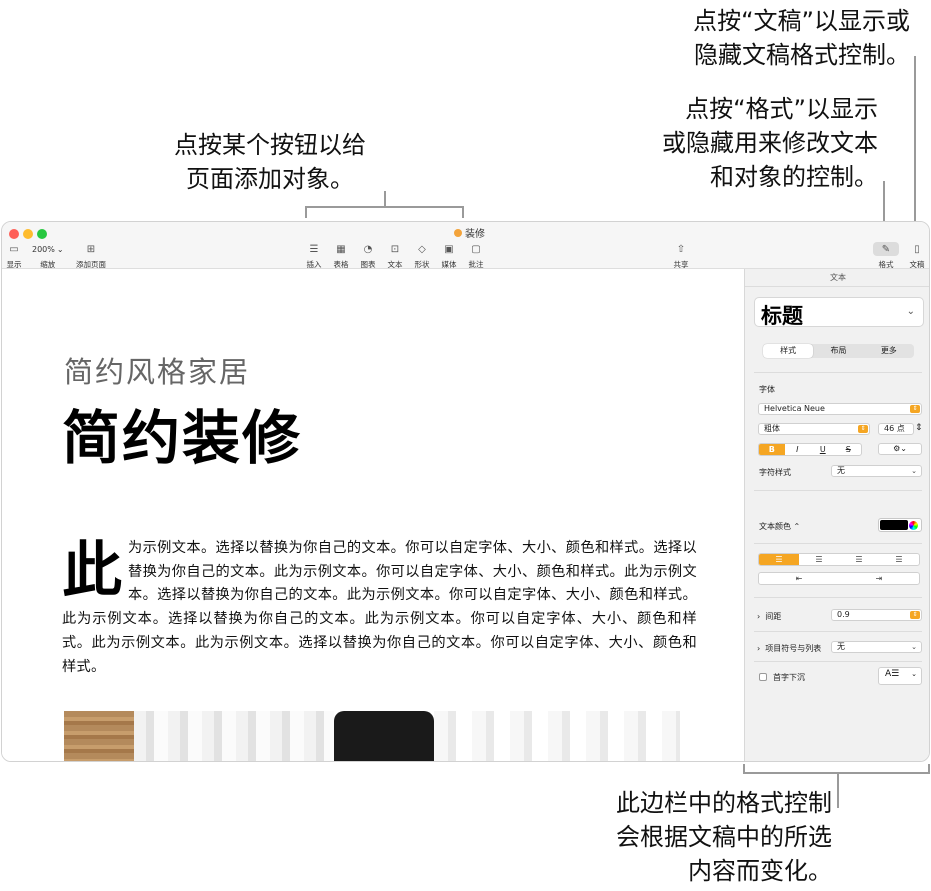  What do you see at coordinates (894, 525) in the screenshot?
I see `color-swatch` at bounding box center [894, 525].